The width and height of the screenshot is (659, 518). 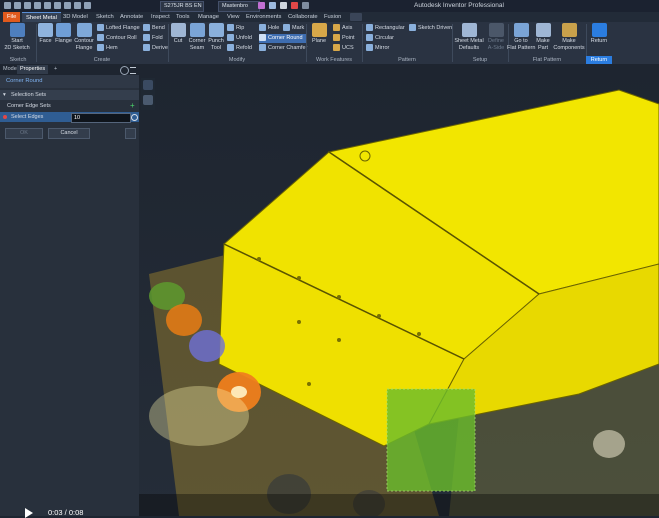 What do you see at coordinates (283, 48) in the screenshot?
I see `corner-chamfer-button: Corner Chamfer` at bounding box center [283, 48].